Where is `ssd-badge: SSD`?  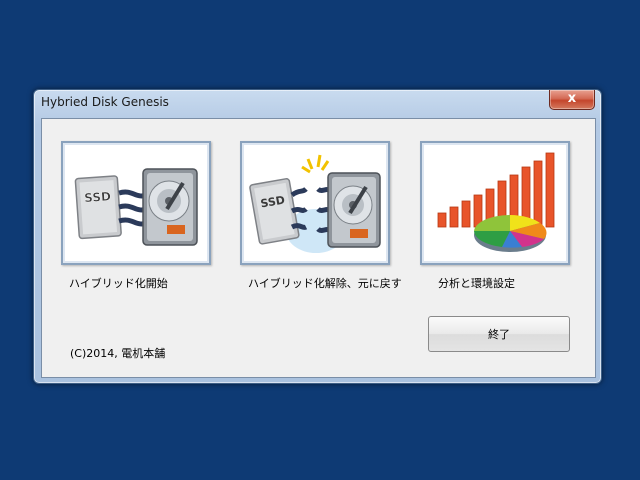 ssd-badge: SSD is located at coordinates (98, 197).